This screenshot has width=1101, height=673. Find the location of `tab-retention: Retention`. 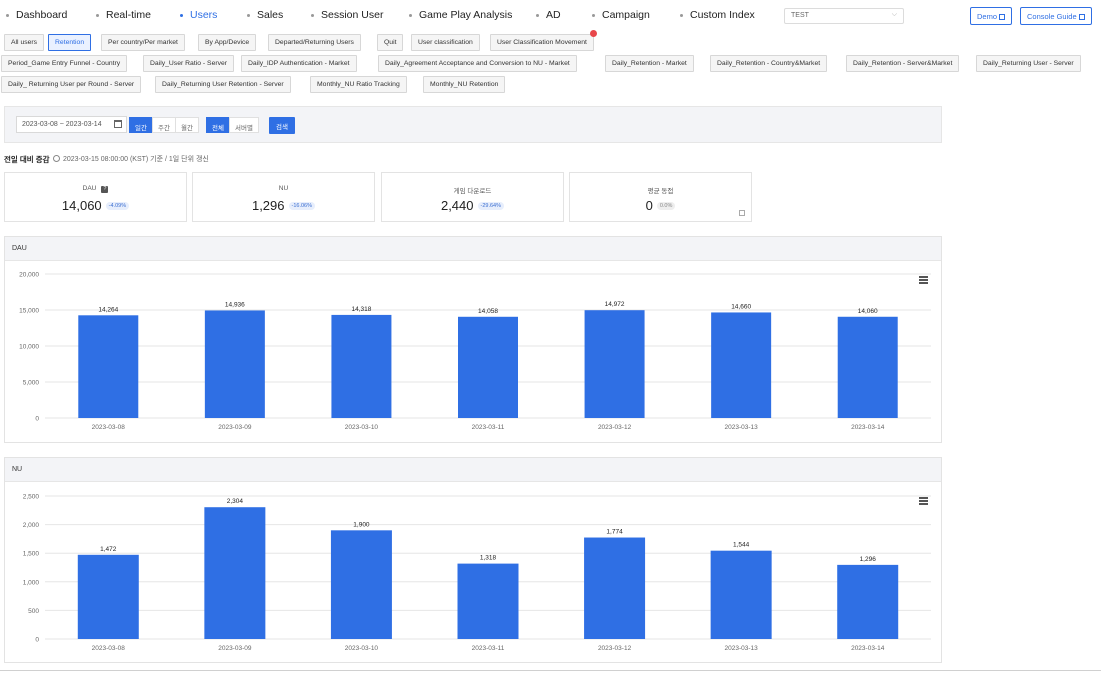

tab-retention: Retention is located at coordinates (70, 42).